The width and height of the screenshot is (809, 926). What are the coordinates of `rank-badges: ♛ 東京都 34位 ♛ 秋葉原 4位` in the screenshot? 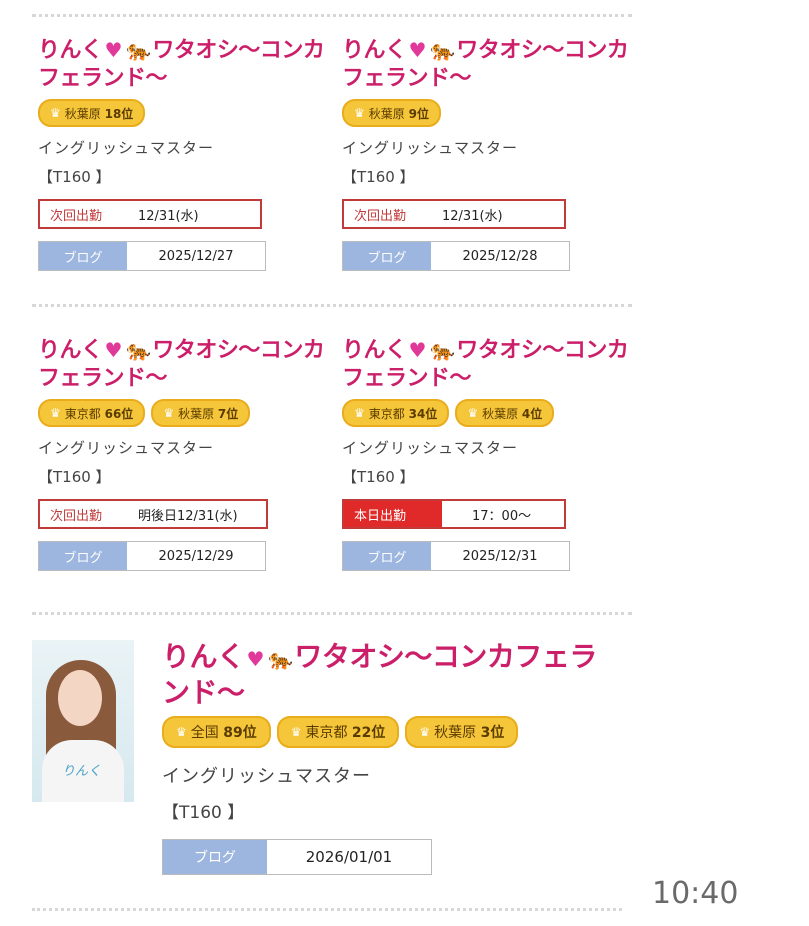 It's located at (492, 413).